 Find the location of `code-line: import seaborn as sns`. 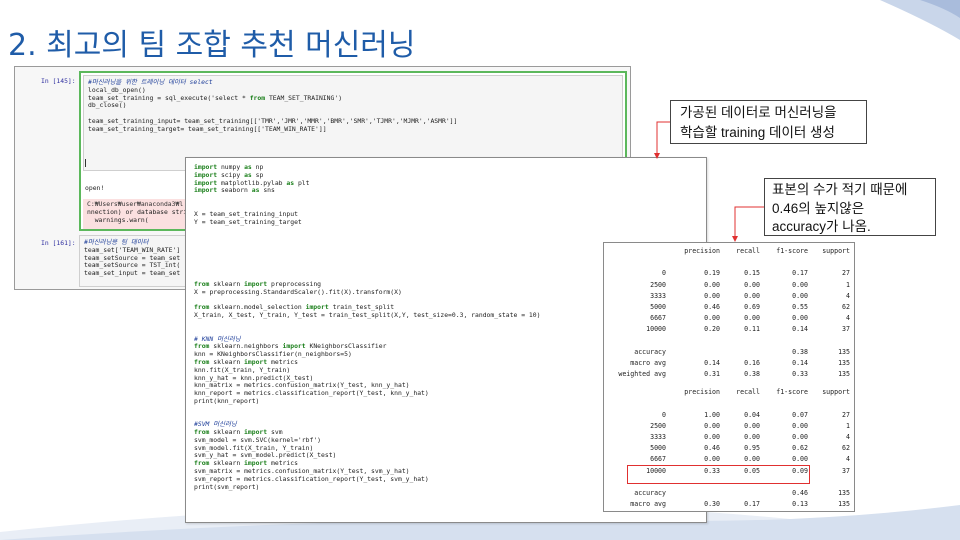

code-line: import seaborn as sns is located at coordinates (234, 190).